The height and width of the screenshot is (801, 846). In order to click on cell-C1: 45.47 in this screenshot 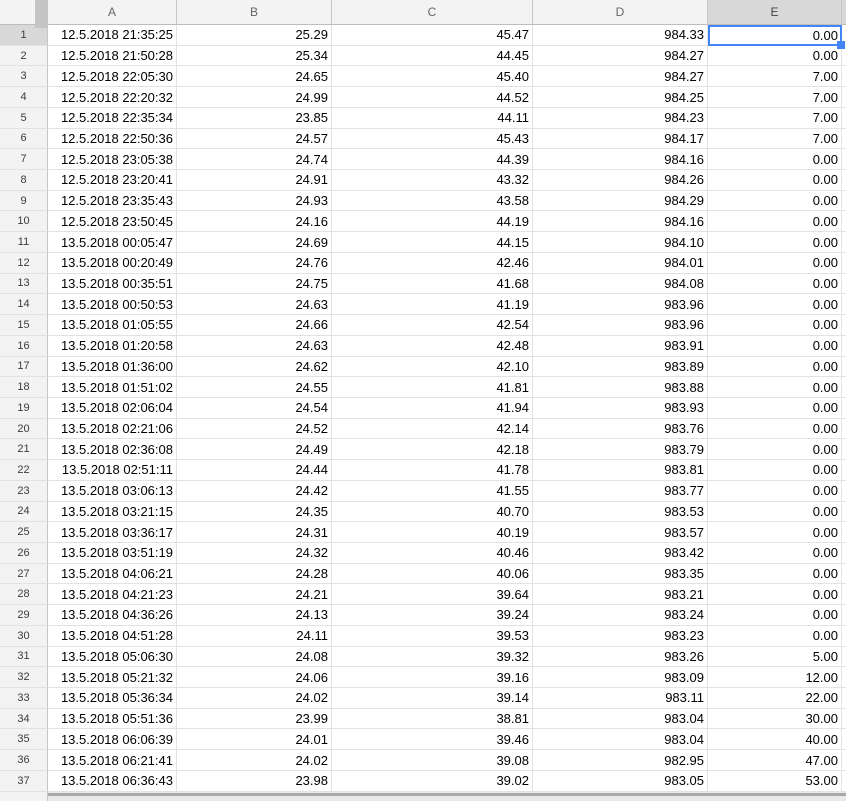, I will do `click(432, 35)`.